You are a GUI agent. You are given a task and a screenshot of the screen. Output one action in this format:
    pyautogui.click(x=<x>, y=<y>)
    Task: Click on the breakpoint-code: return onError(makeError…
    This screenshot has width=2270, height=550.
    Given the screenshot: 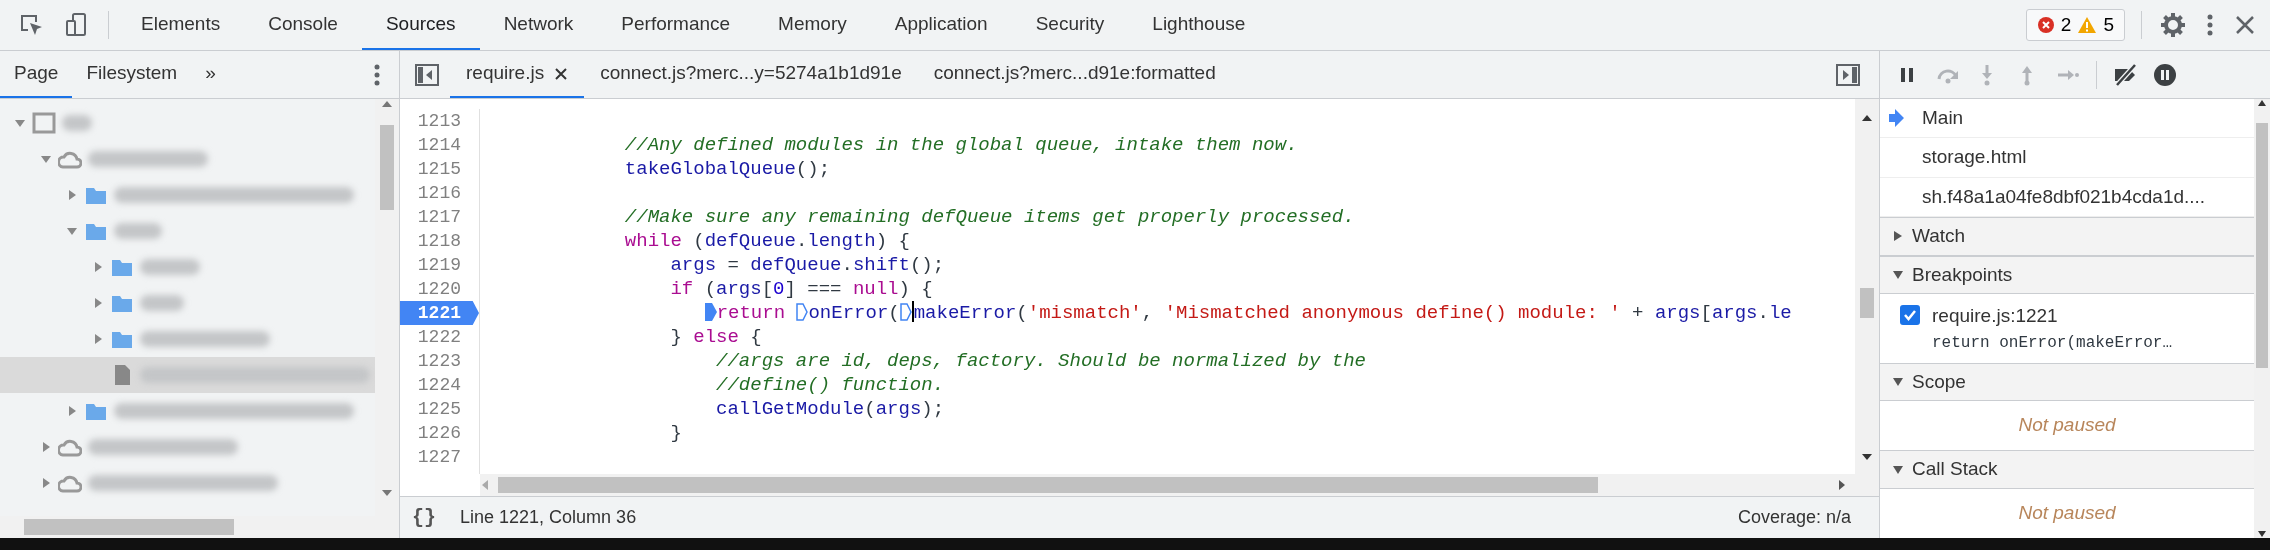 What is the action you would take?
    pyautogui.click(x=2052, y=343)
    